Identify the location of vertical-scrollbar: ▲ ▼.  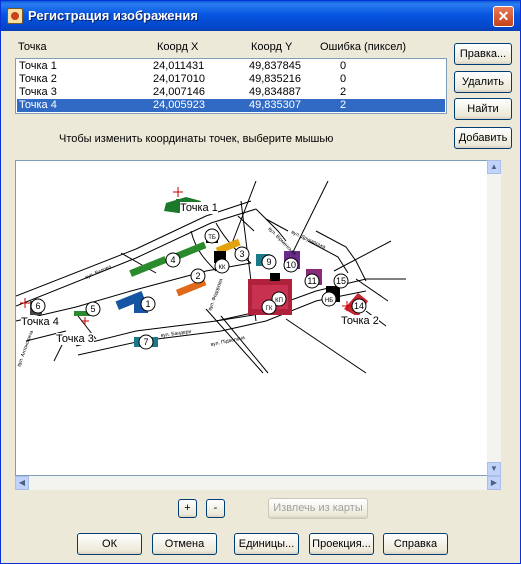
(494, 318).